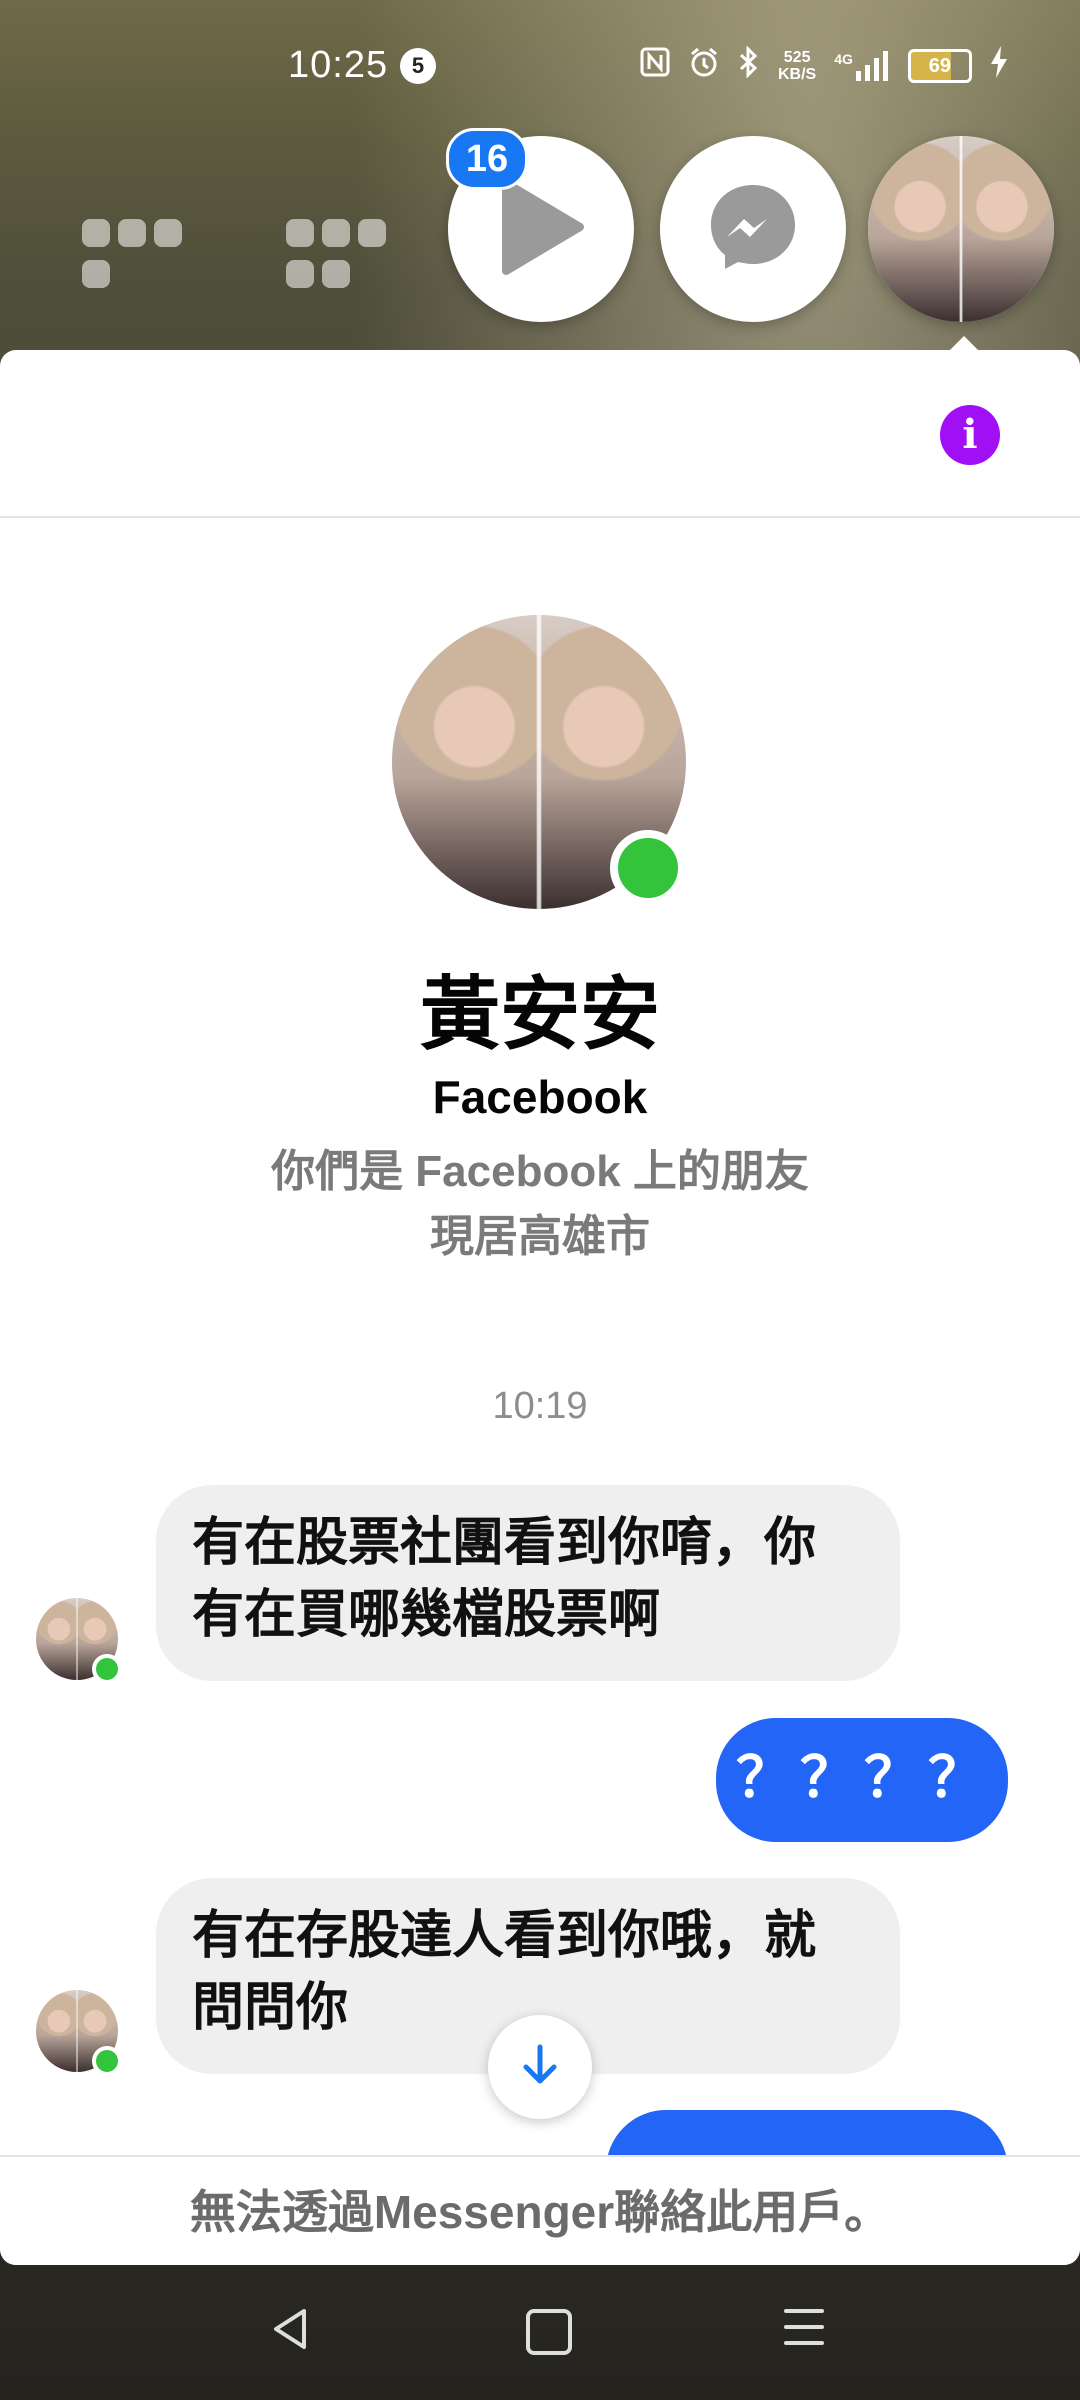 The width and height of the screenshot is (1080, 2400). What do you see at coordinates (704, 66) in the screenshot?
I see `alarm-icon` at bounding box center [704, 66].